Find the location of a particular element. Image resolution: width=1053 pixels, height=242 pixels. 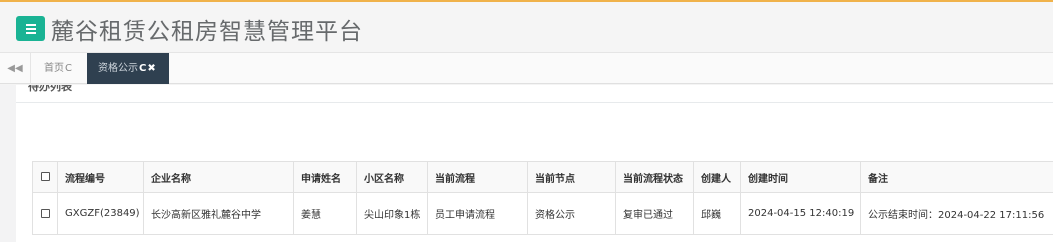

select-all-checkbox-cell is located at coordinates (45, 177).